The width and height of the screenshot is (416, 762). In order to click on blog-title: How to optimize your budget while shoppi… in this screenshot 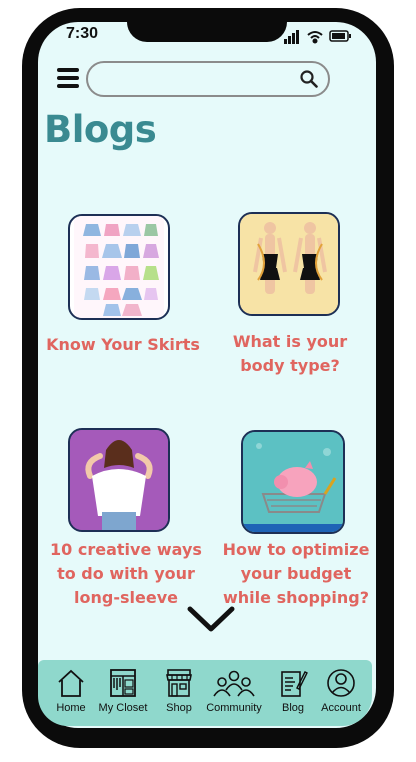, I will do `click(296, 574)`.